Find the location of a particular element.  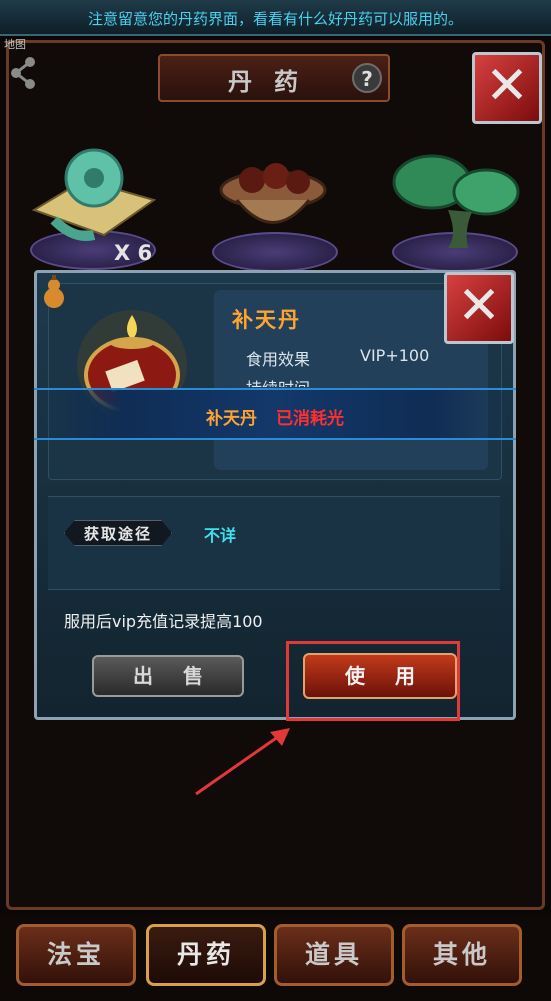

pointer-arrow-icon is located at coordinates (242, 762).